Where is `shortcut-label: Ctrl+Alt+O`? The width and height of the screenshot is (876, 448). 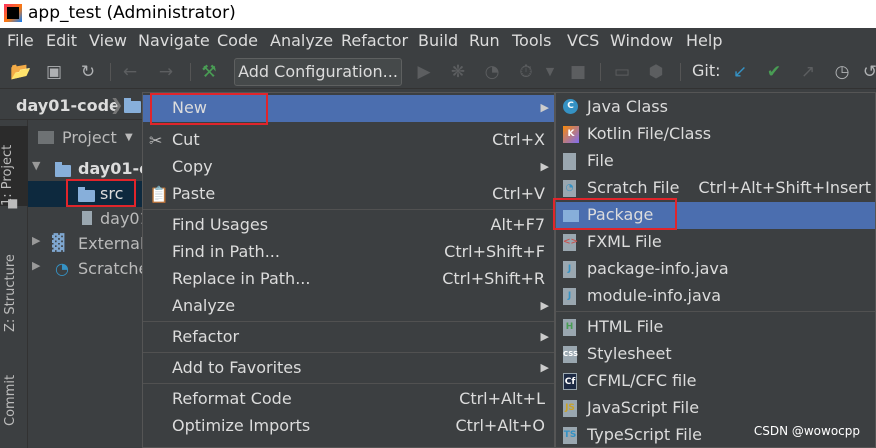
shortcut-label: Ctrl+Alt+O is located at coordinates (500, 425).